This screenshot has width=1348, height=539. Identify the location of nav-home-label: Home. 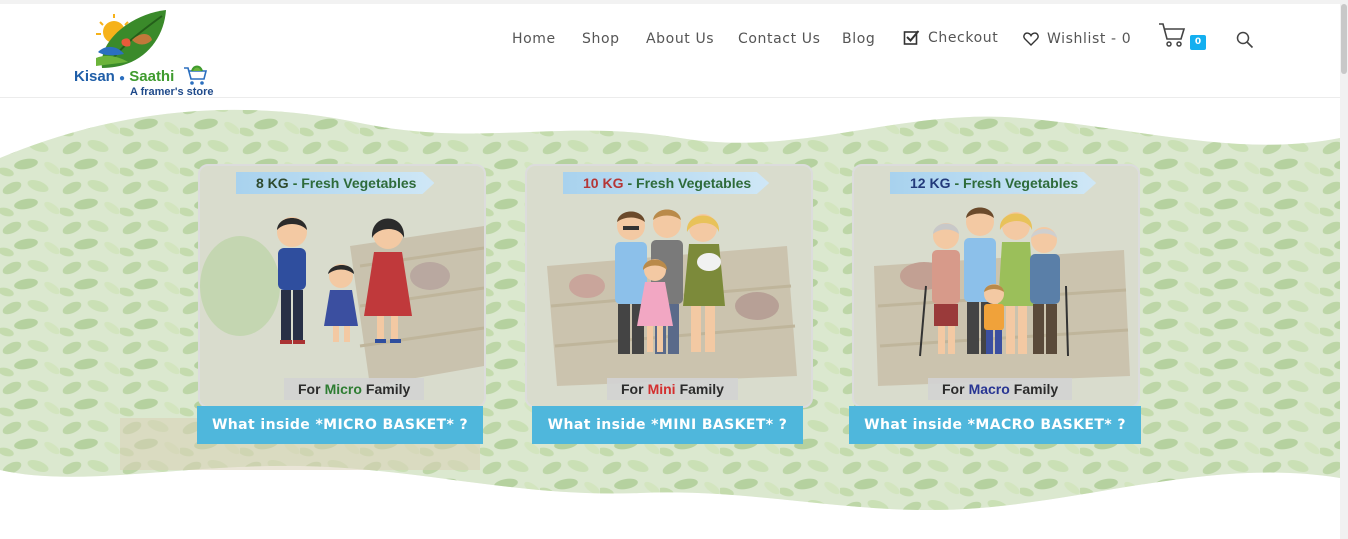
(534, 39).